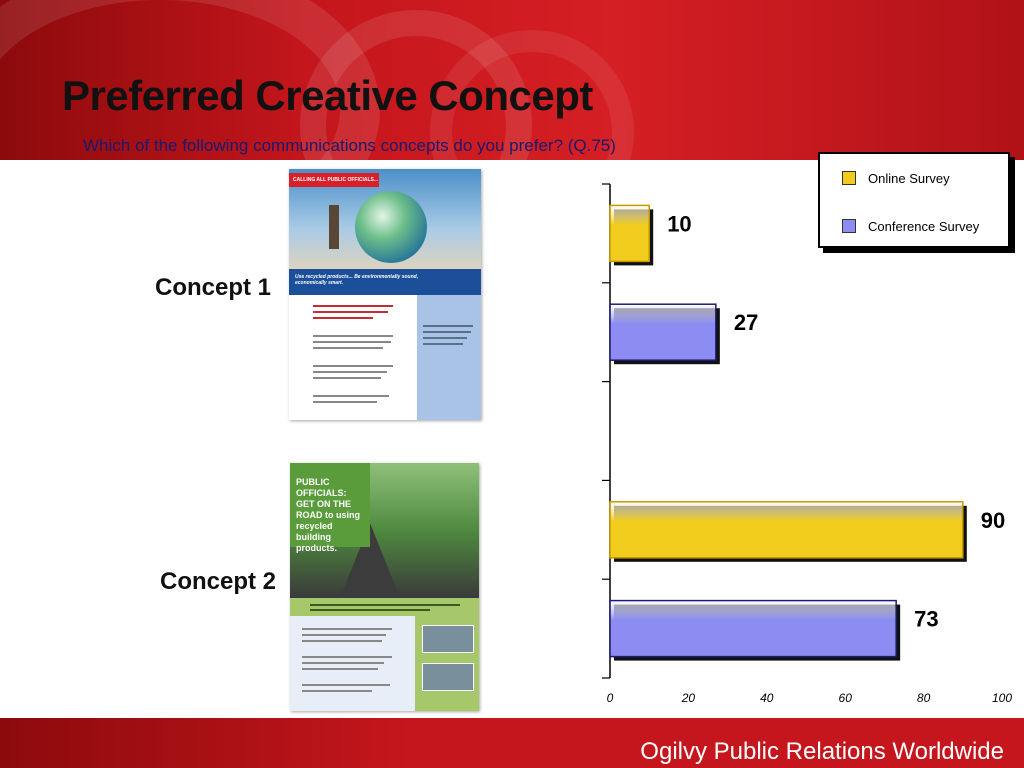 The image size is (1024, 768). Describe the element at coordinates (767, 698) in the screenshot. I see `x-tick-label: 40` at that location.